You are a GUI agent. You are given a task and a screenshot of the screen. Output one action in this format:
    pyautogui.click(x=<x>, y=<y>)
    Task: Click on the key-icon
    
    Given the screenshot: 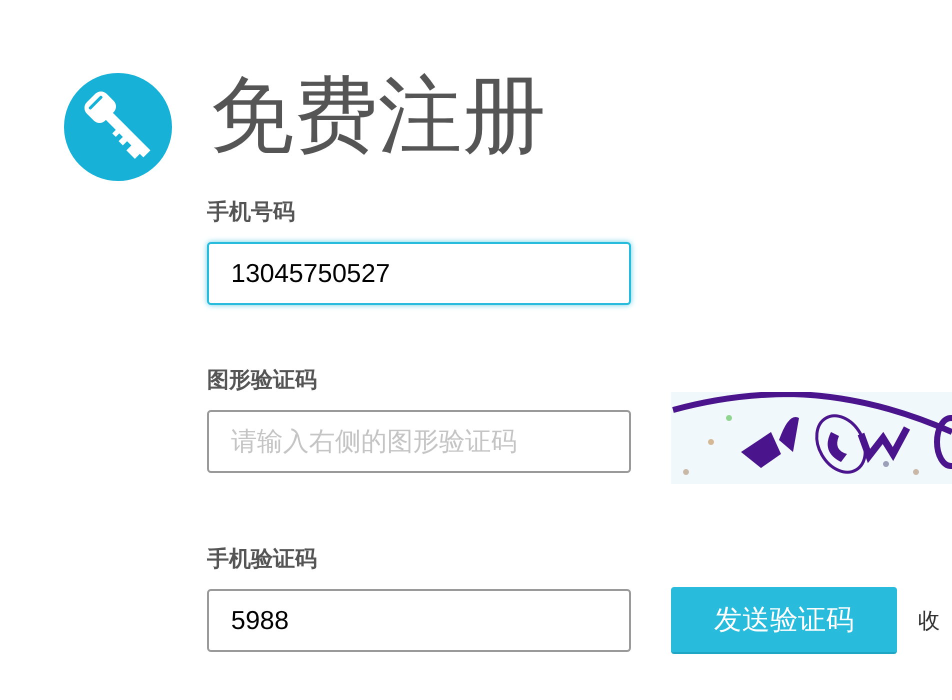 What is the action you would take?
    pyautogui.click(x=118, y=127)
    